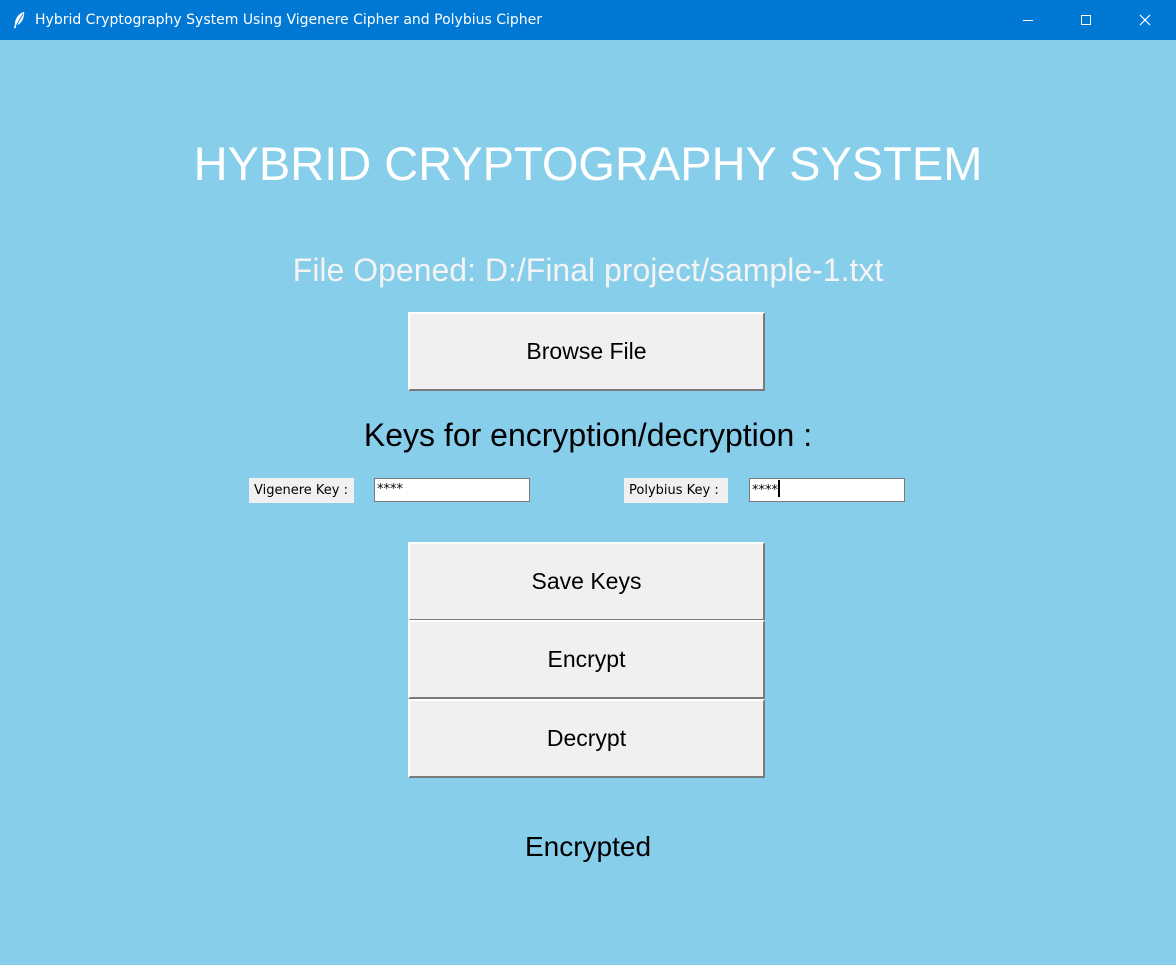 The width and height of the screenshot is (1176, 965). What do you see at coordinates (779, 488) in the screenshot?
I see `text-cursor` at bounding box center [779, 488].